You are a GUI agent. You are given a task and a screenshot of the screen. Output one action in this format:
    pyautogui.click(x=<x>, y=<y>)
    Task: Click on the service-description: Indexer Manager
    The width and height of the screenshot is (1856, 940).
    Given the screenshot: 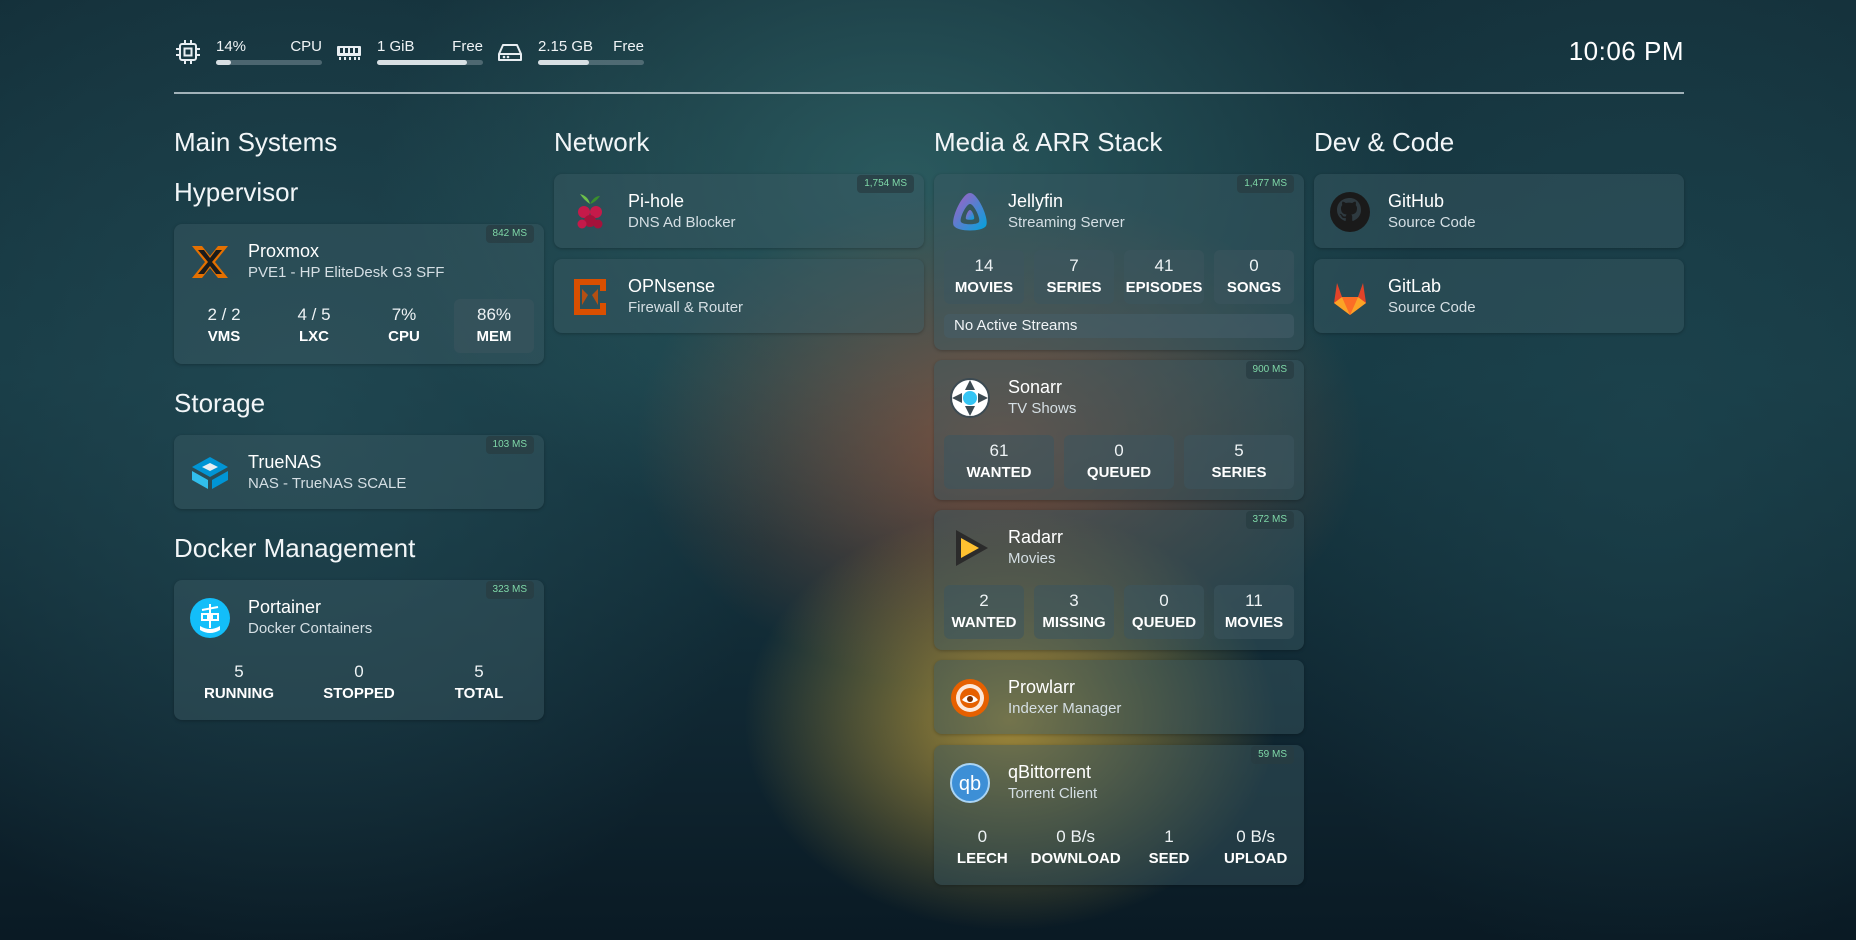 What is the action you would take?
    pyautogui.click(x=1065, y=708)
    